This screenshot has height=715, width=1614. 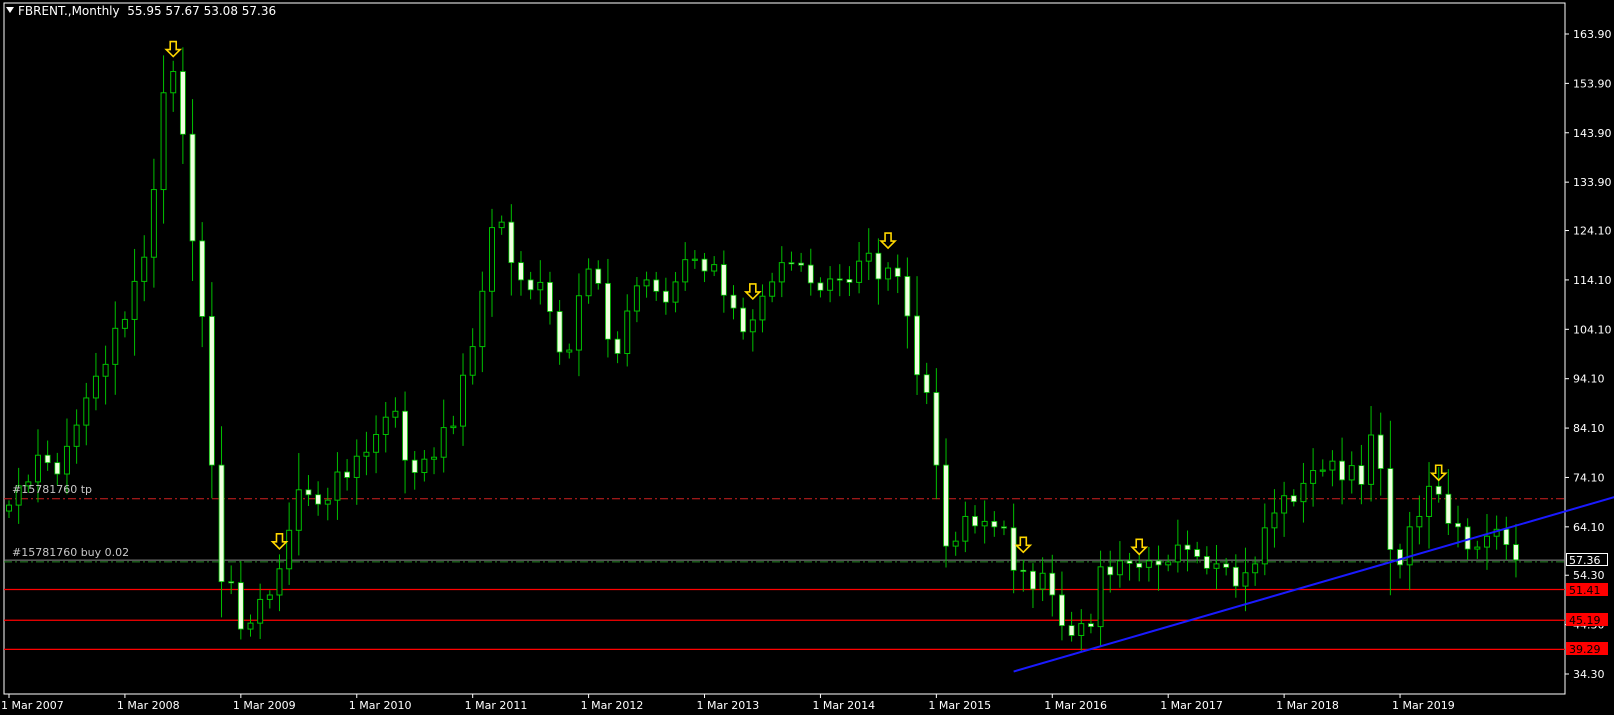 I want to click on ohlc-readout: 55.95 57.67 53.08 57.36, so click(x=202, y=11).